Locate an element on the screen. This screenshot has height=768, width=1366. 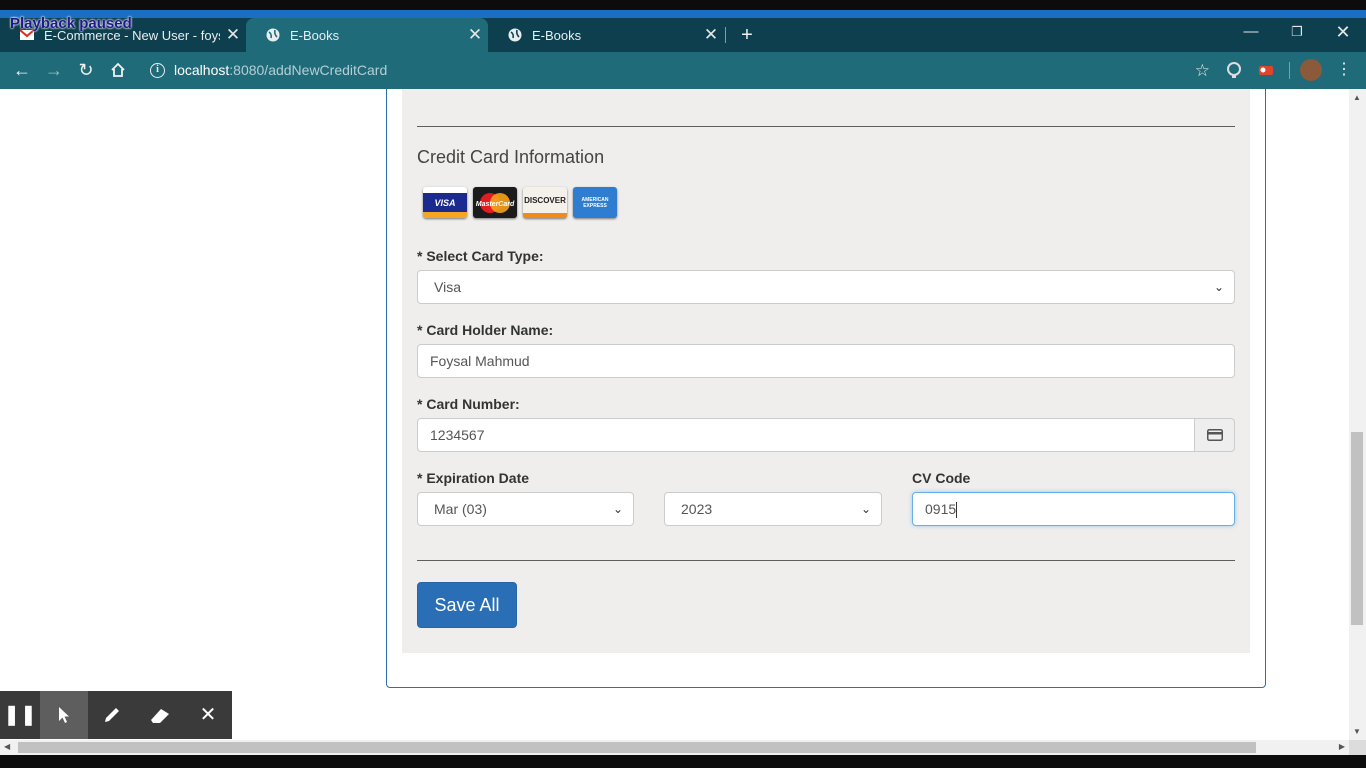
card-holder-input: Foysal Mahmud is located at coordinates (826, 361).